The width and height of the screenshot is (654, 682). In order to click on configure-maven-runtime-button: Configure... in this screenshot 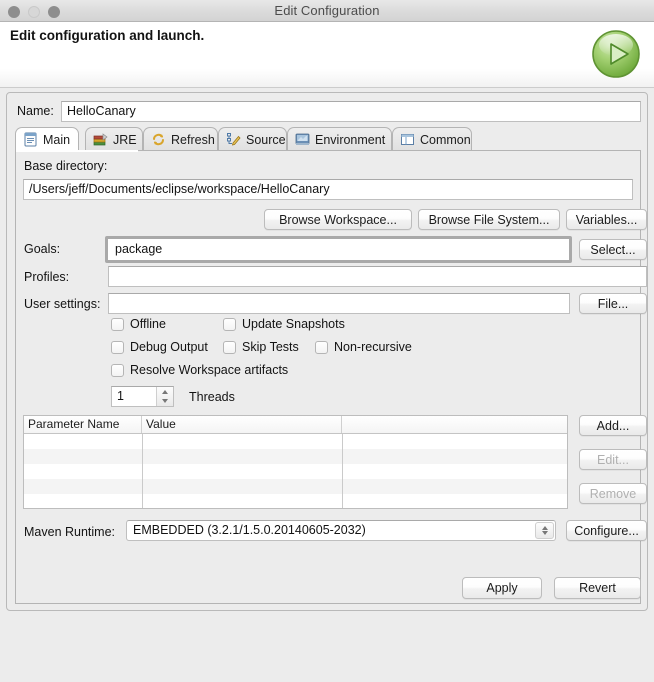, I will do `click(606, 530)`.